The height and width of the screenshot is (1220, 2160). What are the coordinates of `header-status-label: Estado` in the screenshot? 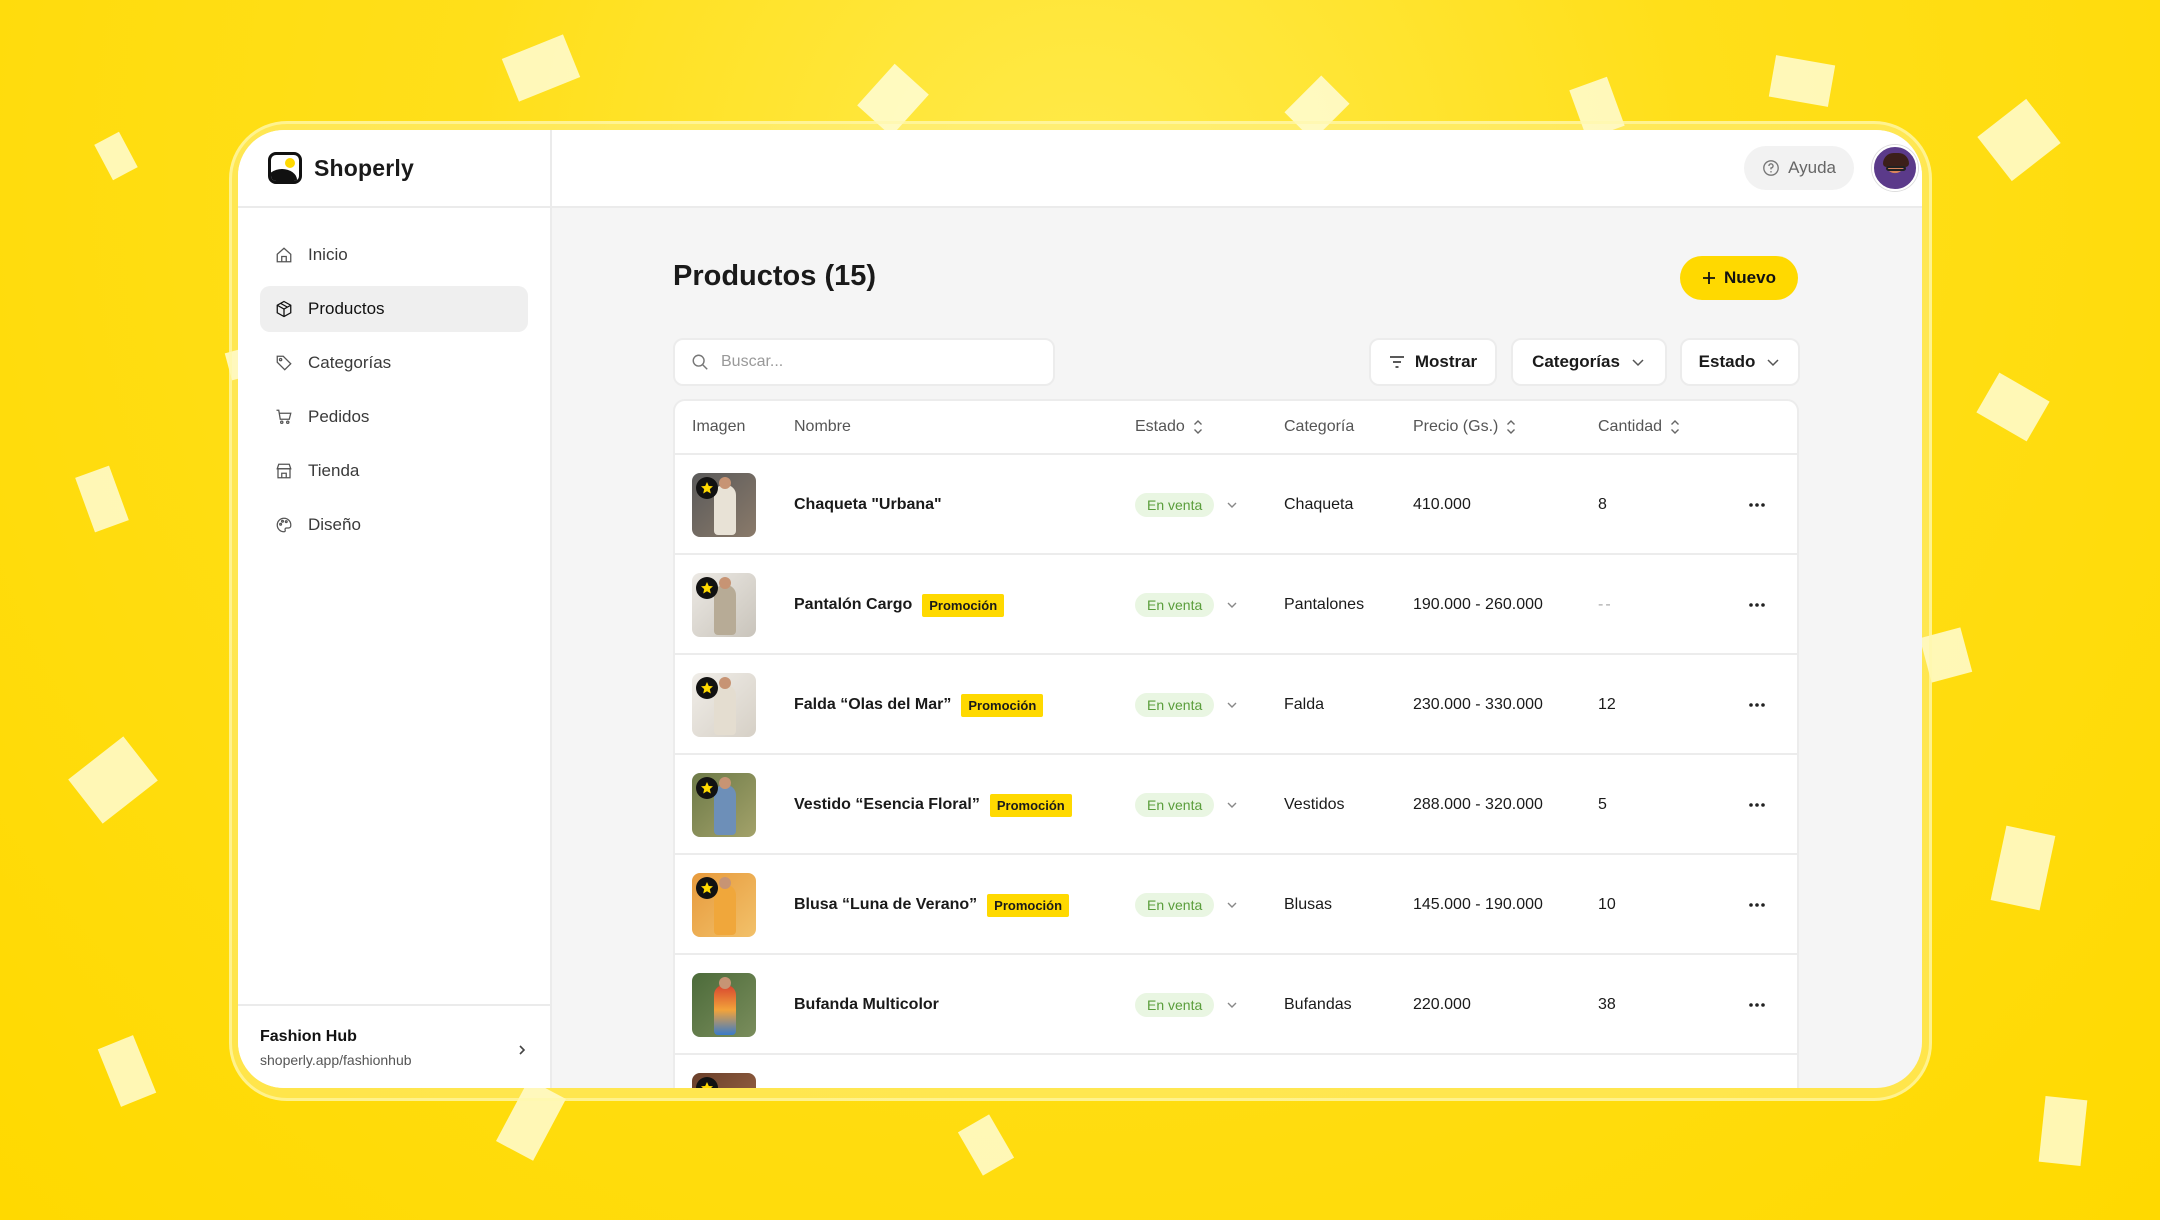 It's located at (1160, 426).